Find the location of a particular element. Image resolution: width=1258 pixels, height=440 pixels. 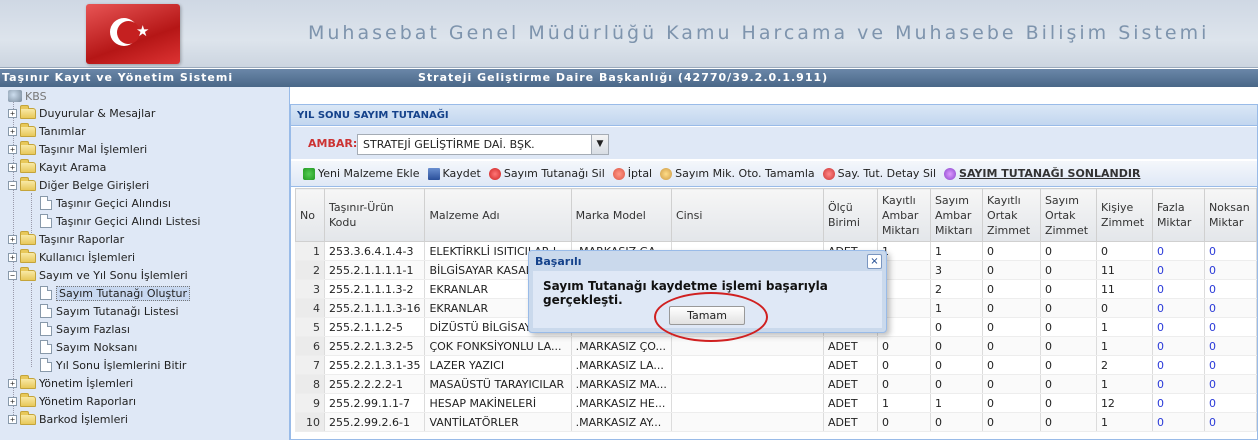

chevron-down-icon: ▼ is located at coordinates (599, 144).